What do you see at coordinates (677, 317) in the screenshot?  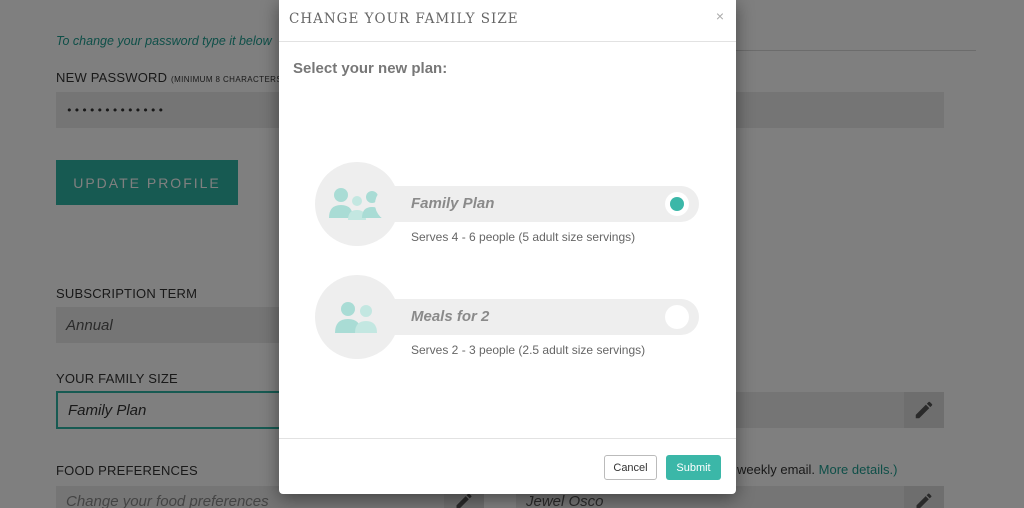 I see `plan-radio-unselected` at bounding box center [677, 317].